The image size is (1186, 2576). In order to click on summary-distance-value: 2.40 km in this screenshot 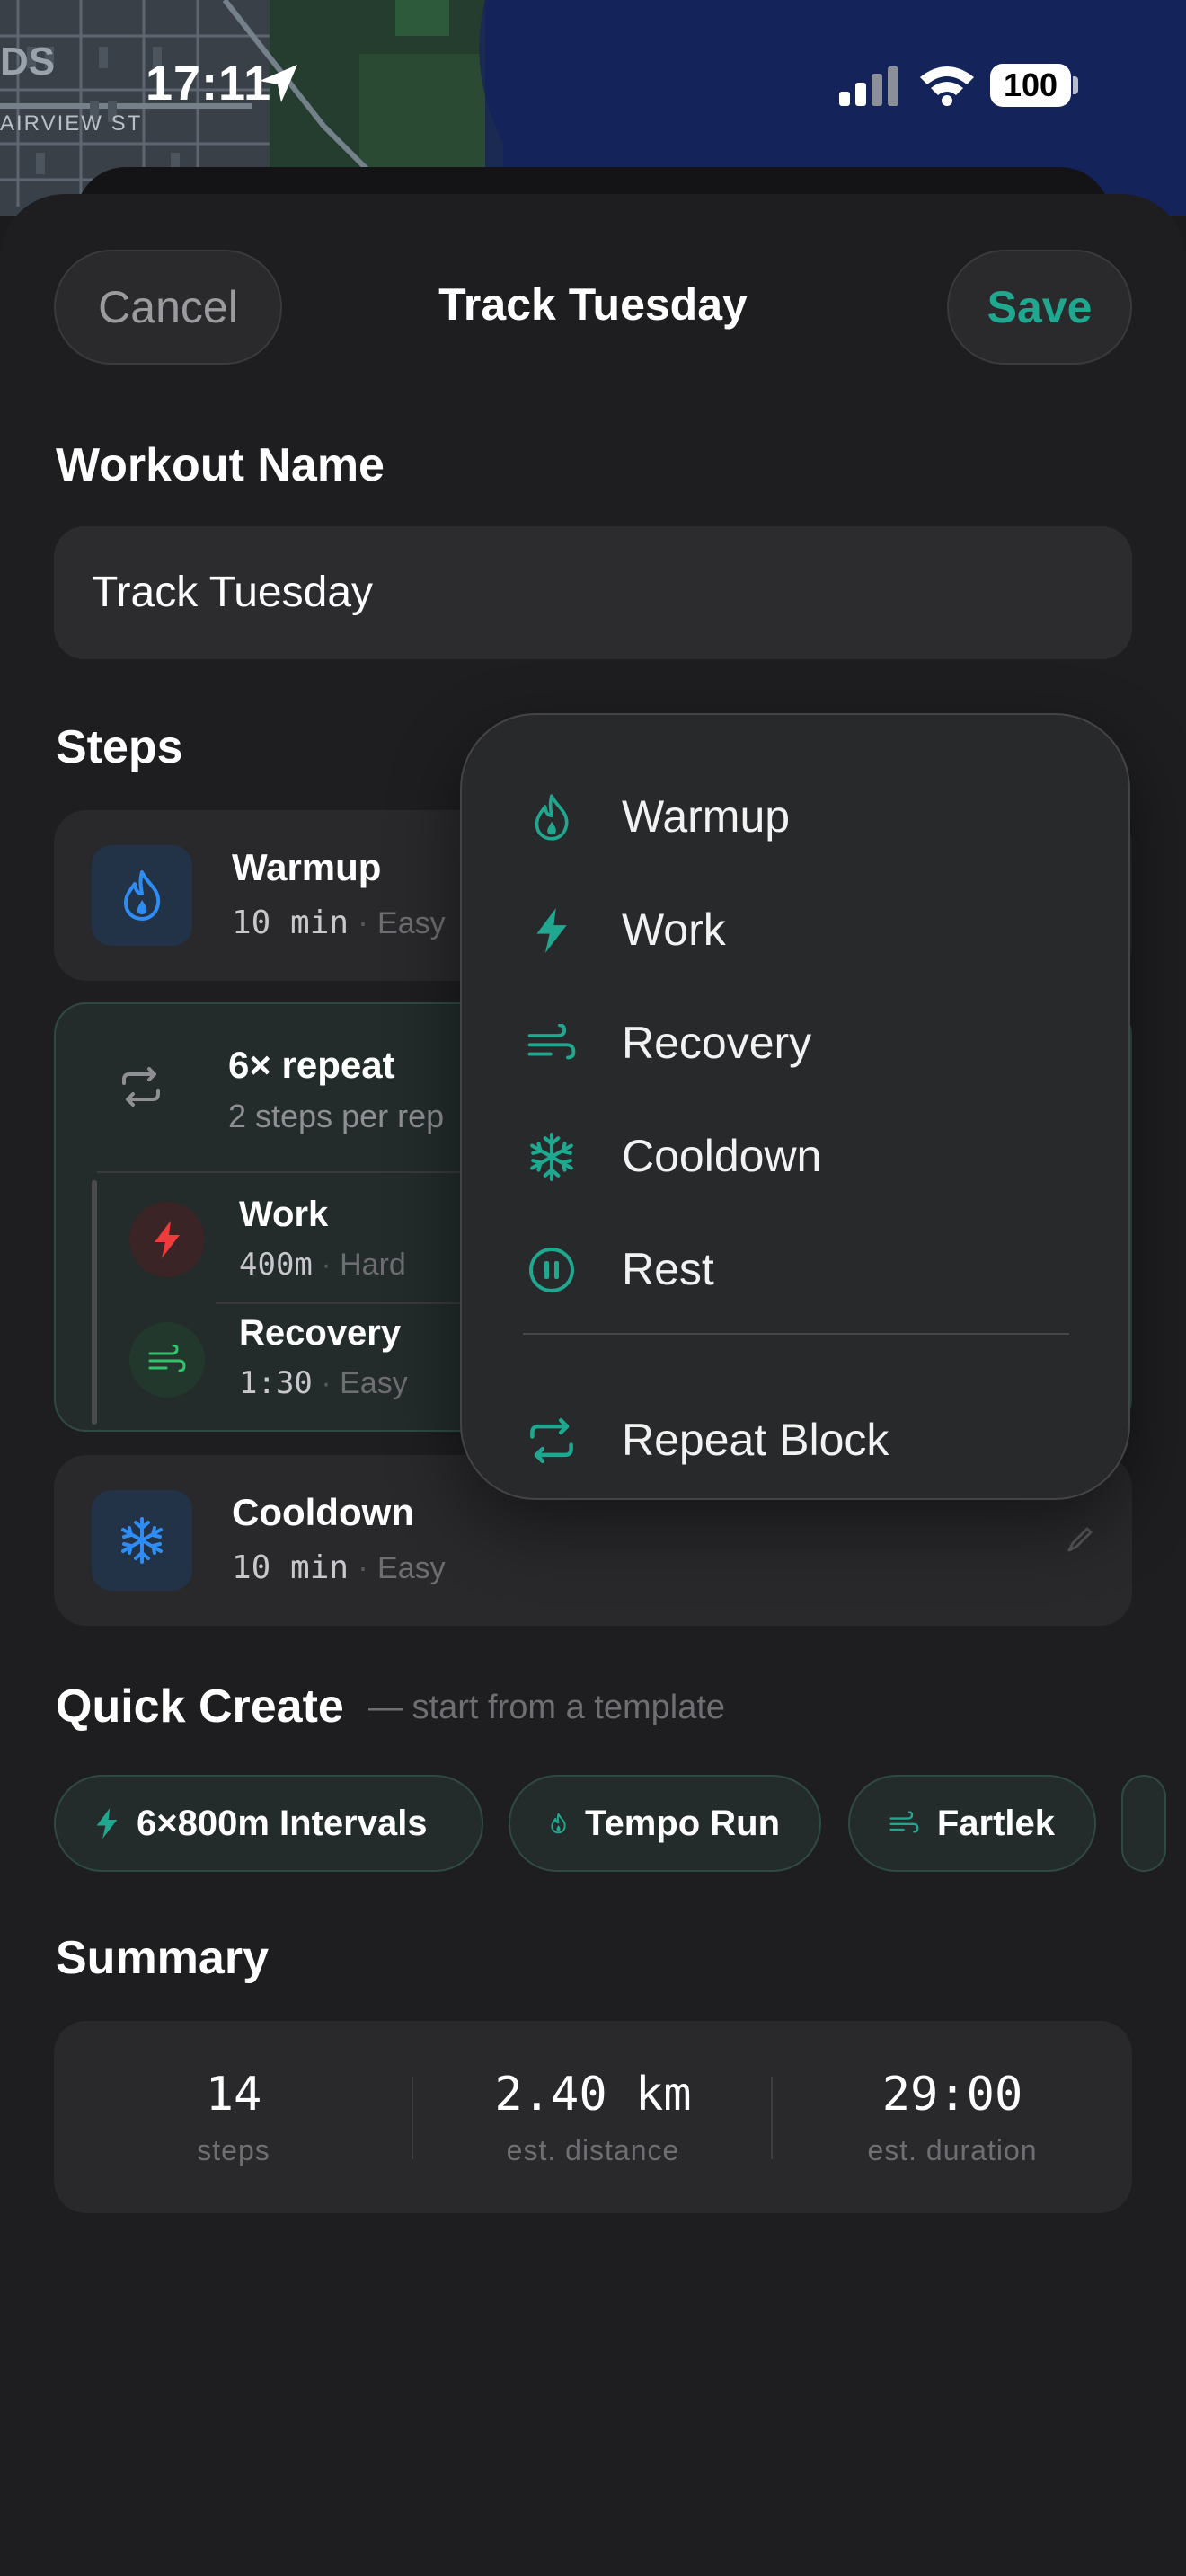, I will do `click(593, 2095)`.